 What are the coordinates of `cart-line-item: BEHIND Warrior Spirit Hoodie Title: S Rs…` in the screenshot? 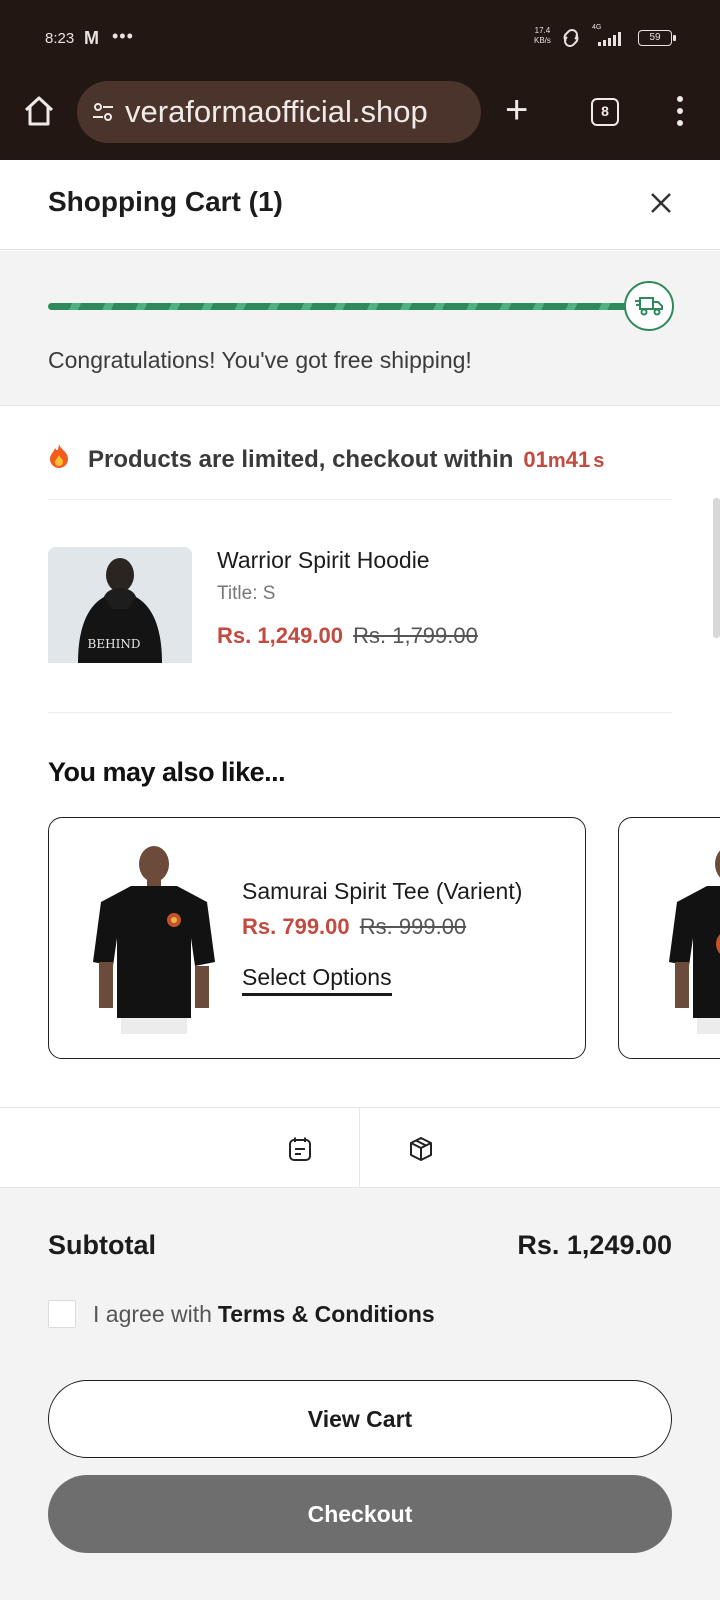 It's located at (360, 605).